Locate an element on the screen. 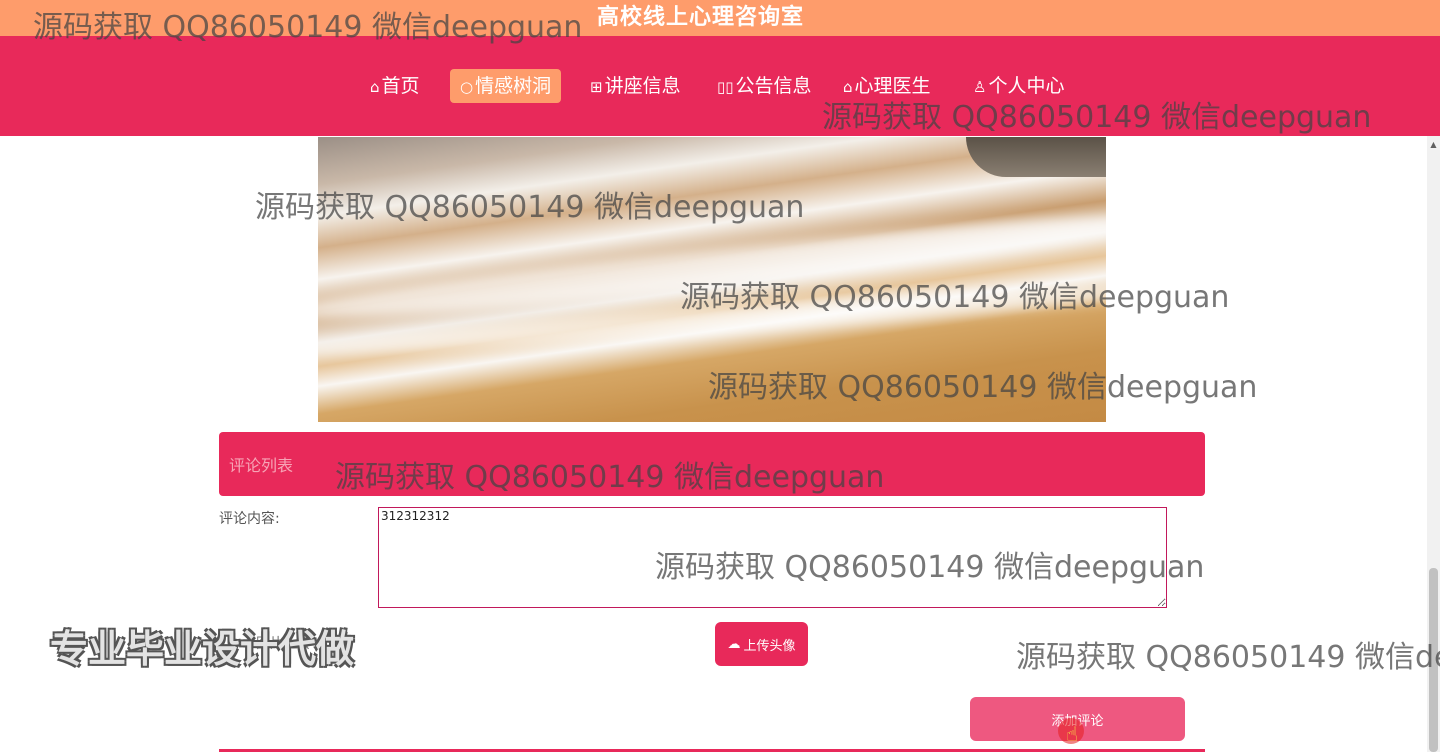  nav-item-announcements: ▯▯ 公告信息 is located at coordinates (764, 86).